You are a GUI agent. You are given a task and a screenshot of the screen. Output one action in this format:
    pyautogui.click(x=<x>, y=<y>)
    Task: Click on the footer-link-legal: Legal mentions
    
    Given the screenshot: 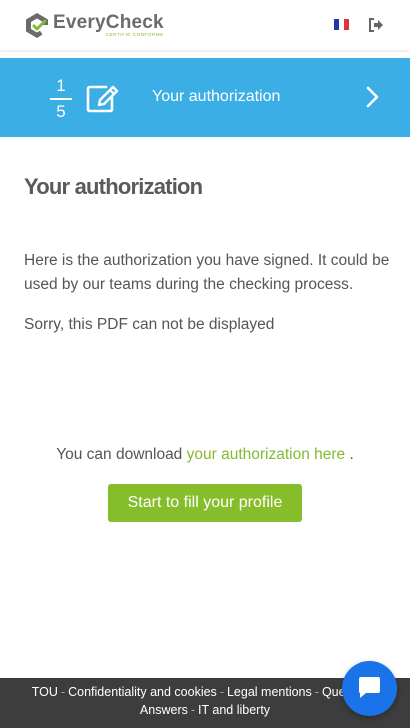 What is the action you would take?
    pyautogui.click(x=269, y=692)
    